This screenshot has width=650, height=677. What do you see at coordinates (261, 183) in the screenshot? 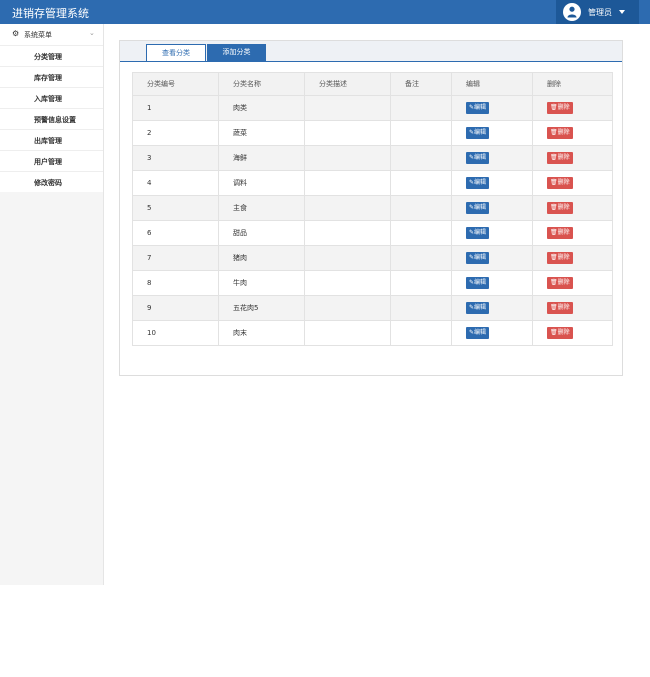
I see `cell-name: 调料` at bounding box center [261, 183].